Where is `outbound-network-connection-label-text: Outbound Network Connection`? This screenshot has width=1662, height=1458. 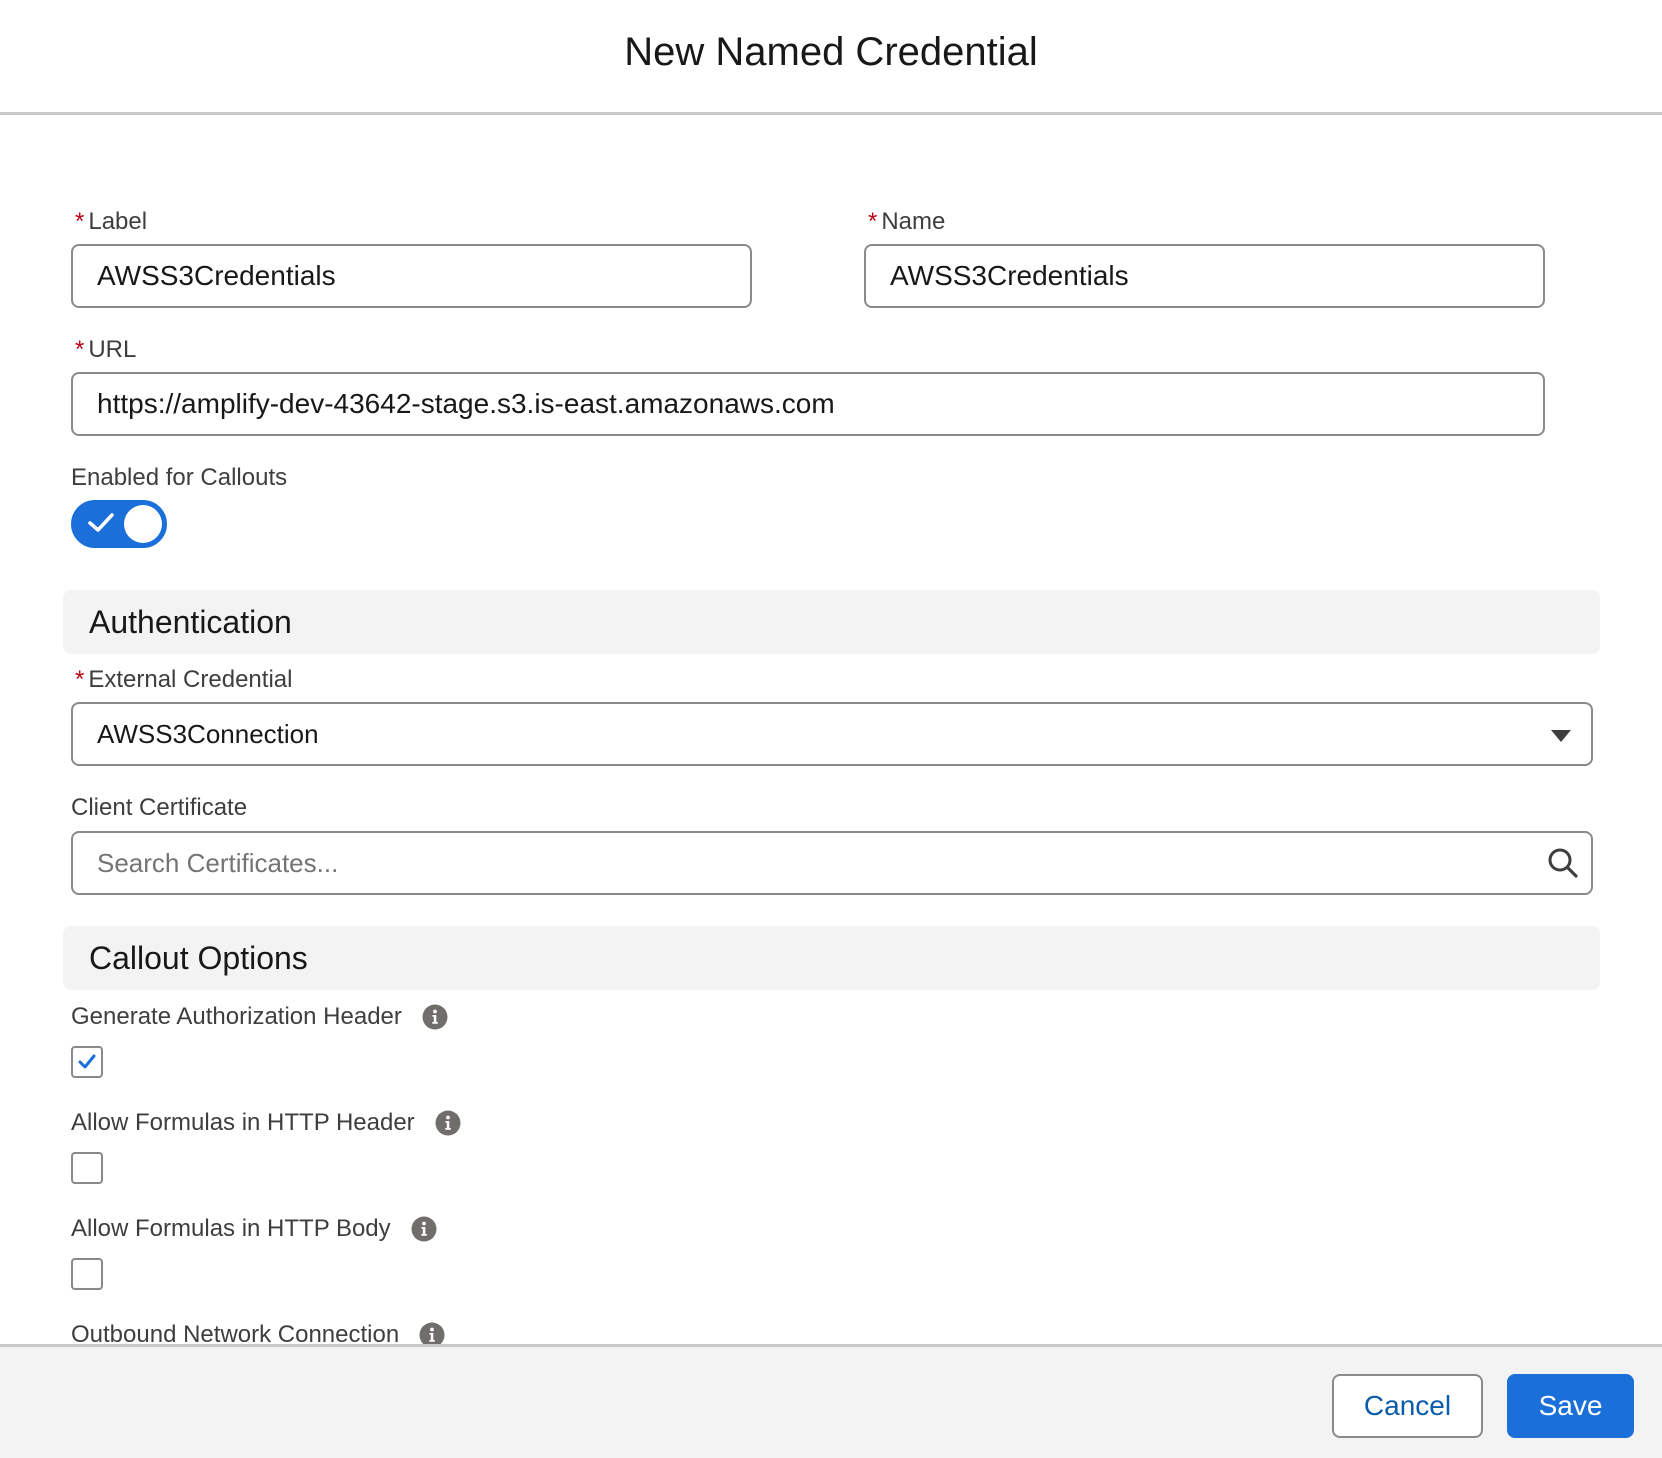 outbound-network-connection-label-text: Outbound Network Connection is located at coordinates (235, 1332).